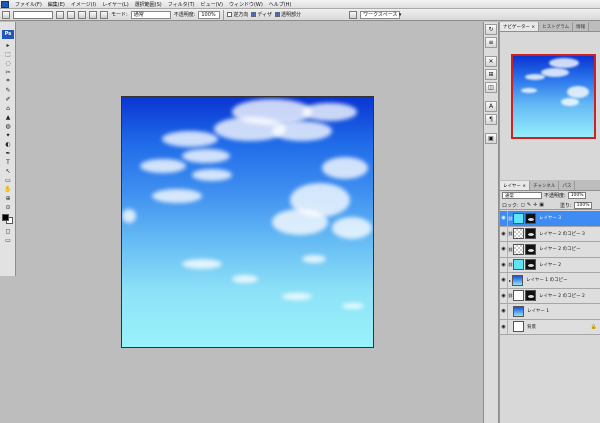 This screenshot has width=600, height=423. I want to click on move-tool-icon: ▸, so click(8, 45).